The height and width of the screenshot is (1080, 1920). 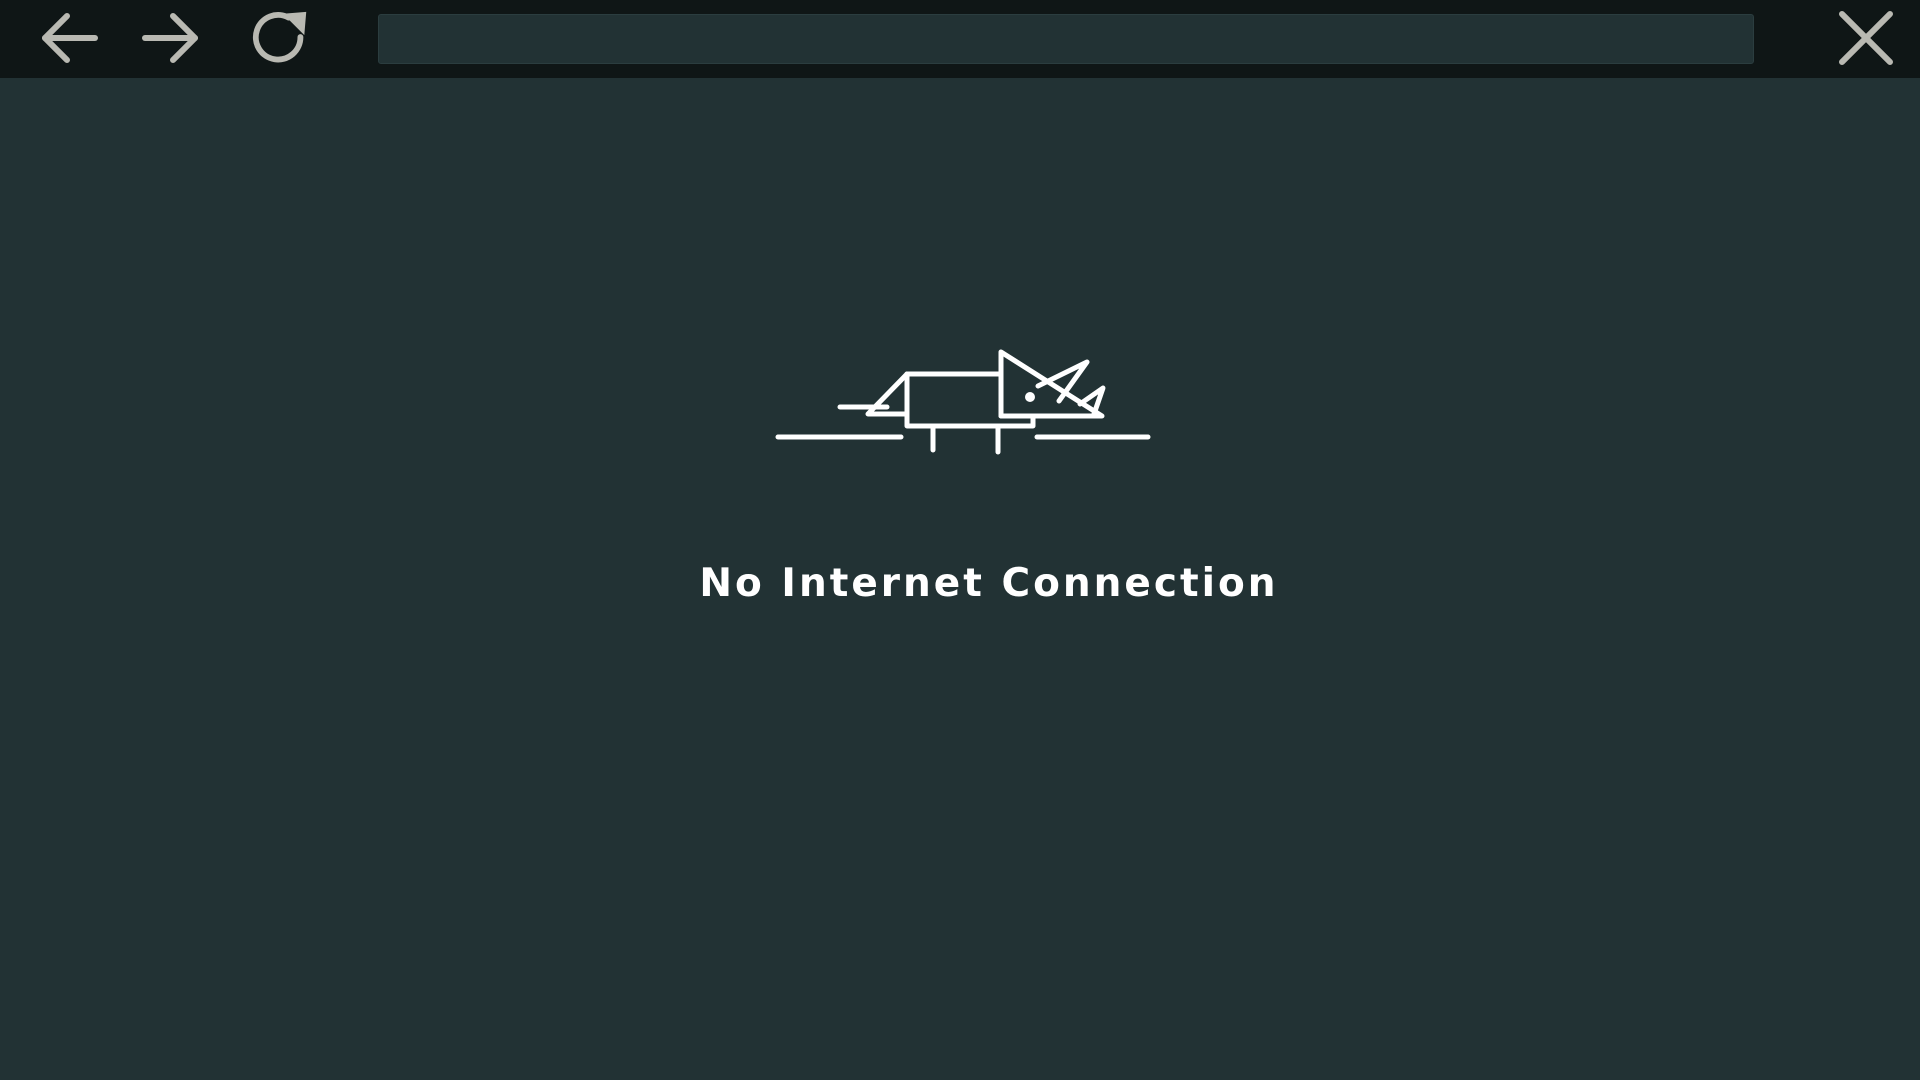 I want to click on forward-button, so click(x=170, y=38).